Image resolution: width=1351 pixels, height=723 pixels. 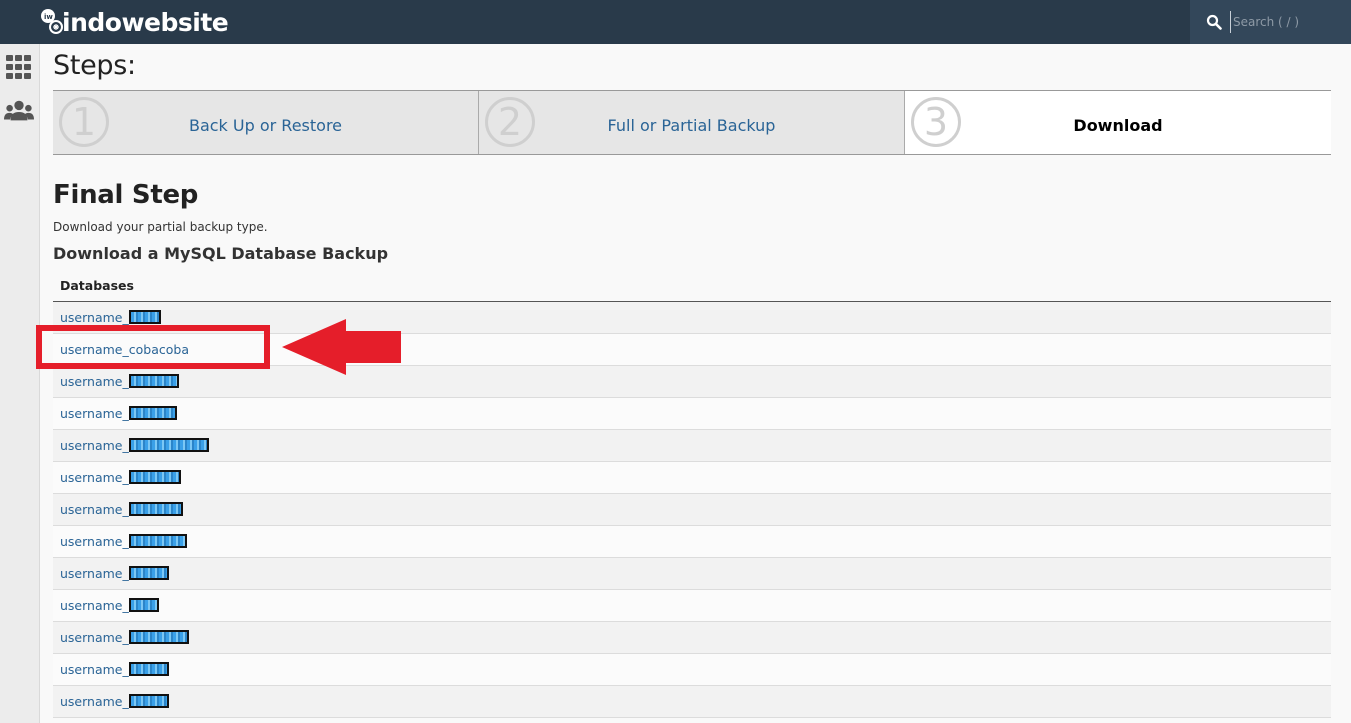 I want to click on mysql-section-title: Download a MySQL Database Backup, so click(x=221, y=253).